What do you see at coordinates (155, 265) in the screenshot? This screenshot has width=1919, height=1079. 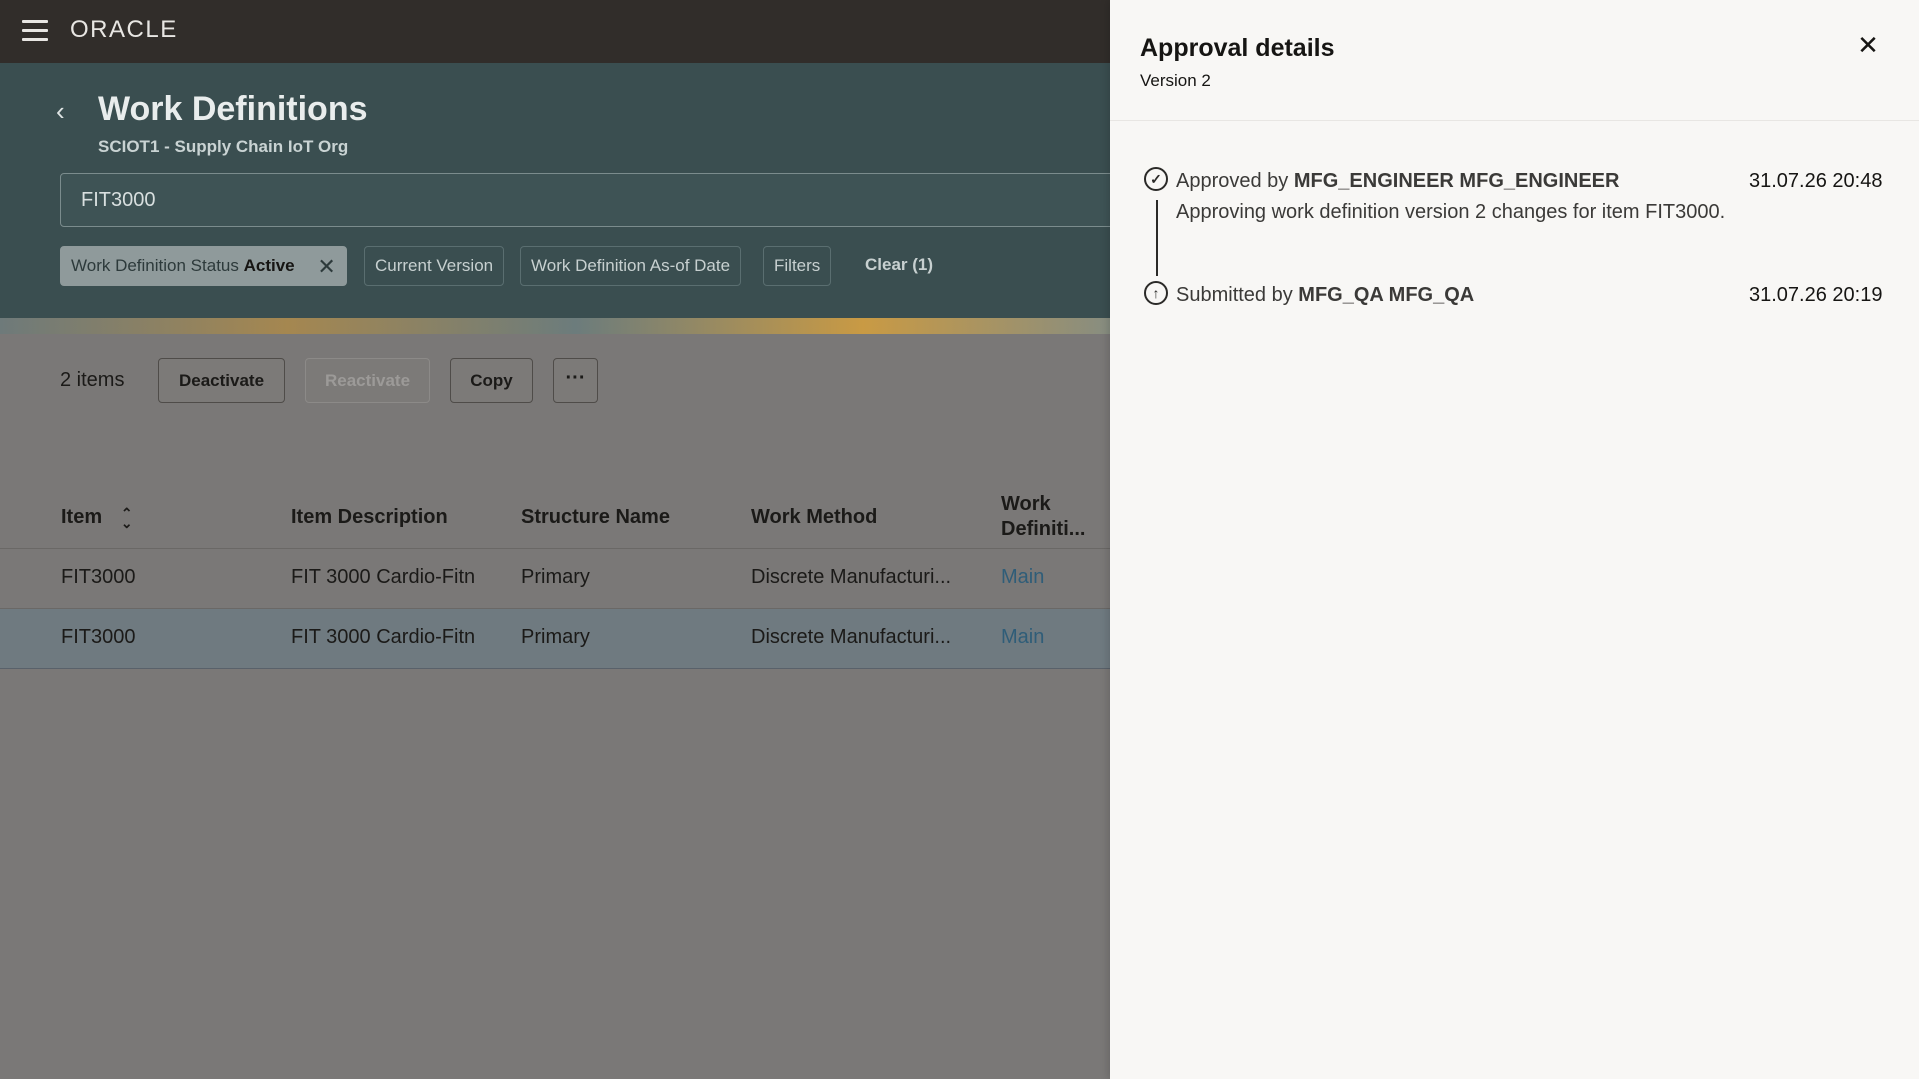 I see `status-filter-label: Work Definition Status` at bounding box center [155, 265].